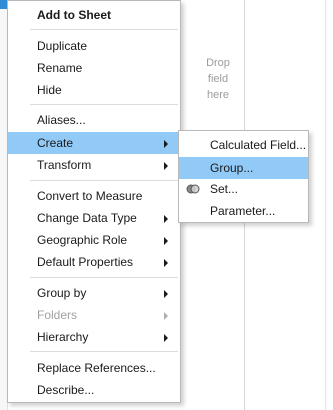 Image resolution: width=333 pixels, height=410 pixels. I want to click on menu-item-add-to-sheet: Add to Sheet, so click(94, 15).